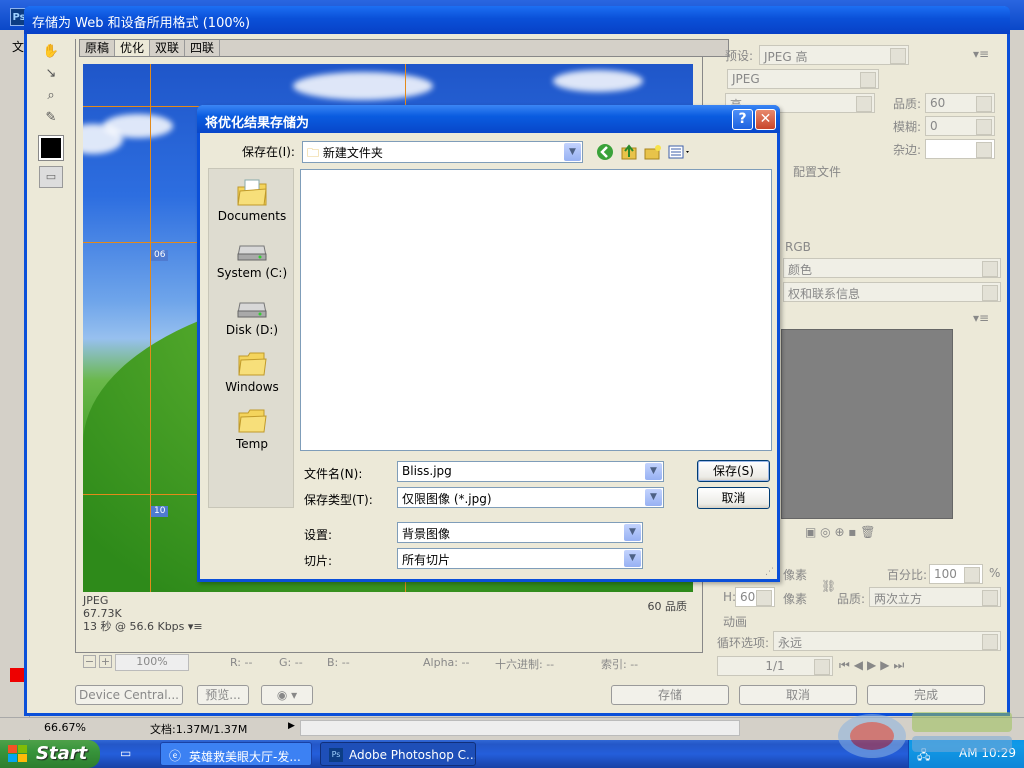  Describe the element at coordinates (160, 255) in the screenshot. I see `slice-label: 06` at that location.